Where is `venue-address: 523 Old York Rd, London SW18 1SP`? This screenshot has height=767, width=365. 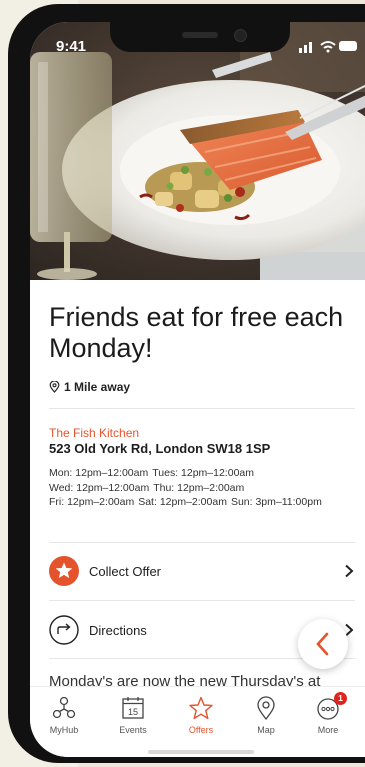 venue-address: 523 Old York Rd, London SW18 1SP is located at coordinates (160, 448).